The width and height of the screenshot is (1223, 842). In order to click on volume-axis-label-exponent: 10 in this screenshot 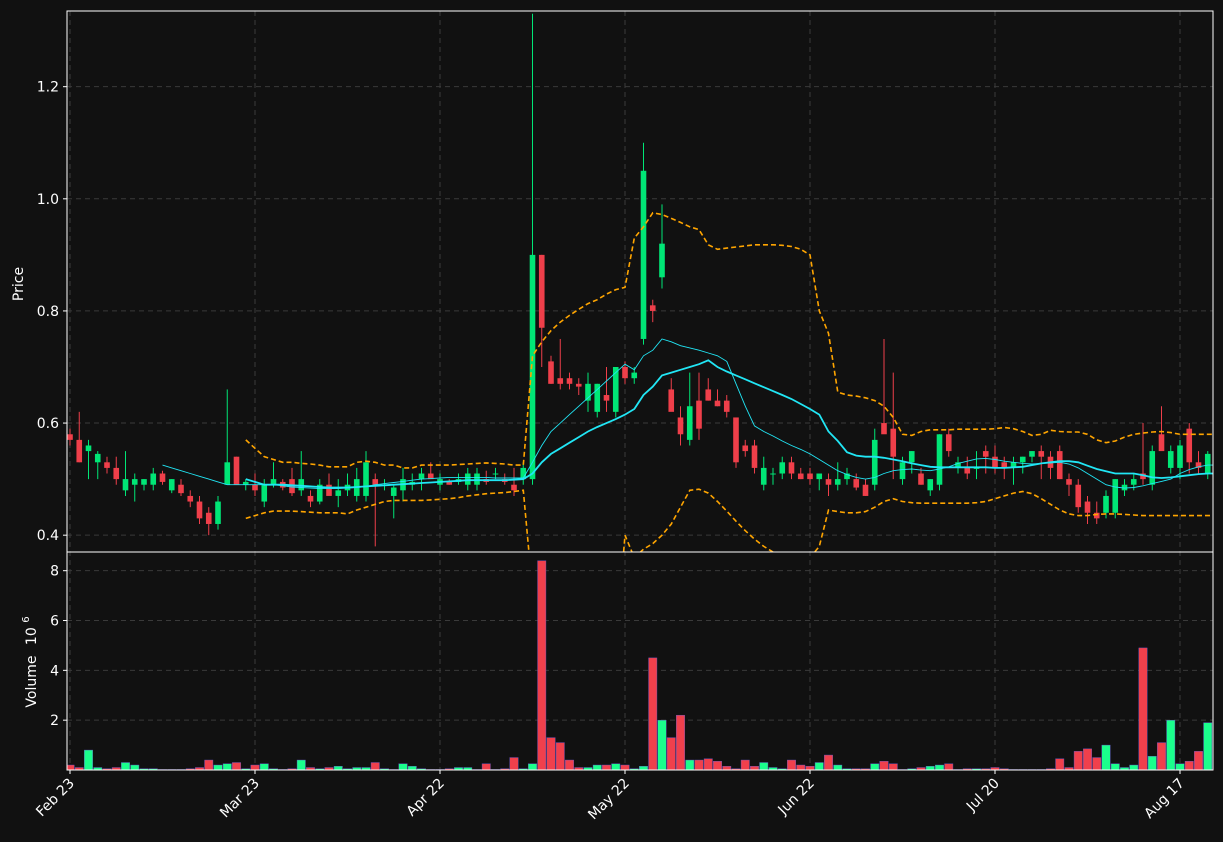, I will do `click(32, 636)`.